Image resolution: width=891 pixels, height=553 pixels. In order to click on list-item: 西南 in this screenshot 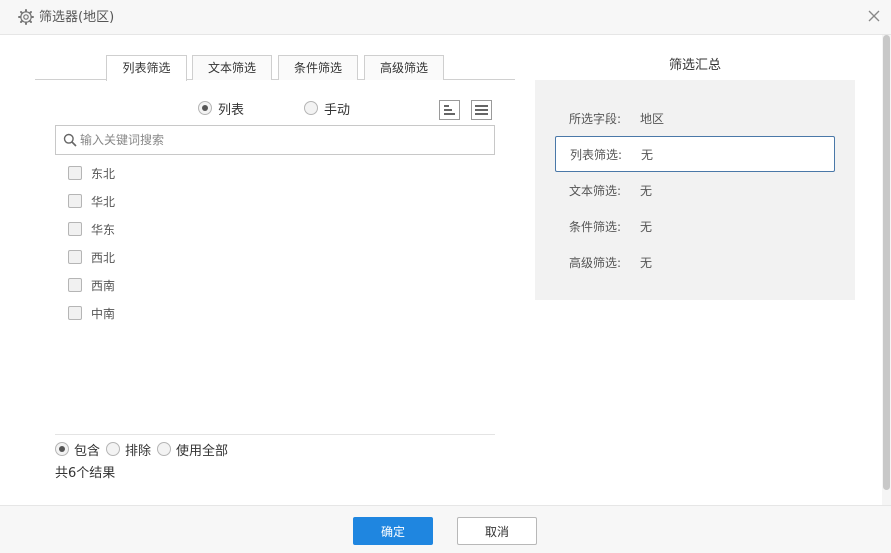, I will do `click(278, 285)`.